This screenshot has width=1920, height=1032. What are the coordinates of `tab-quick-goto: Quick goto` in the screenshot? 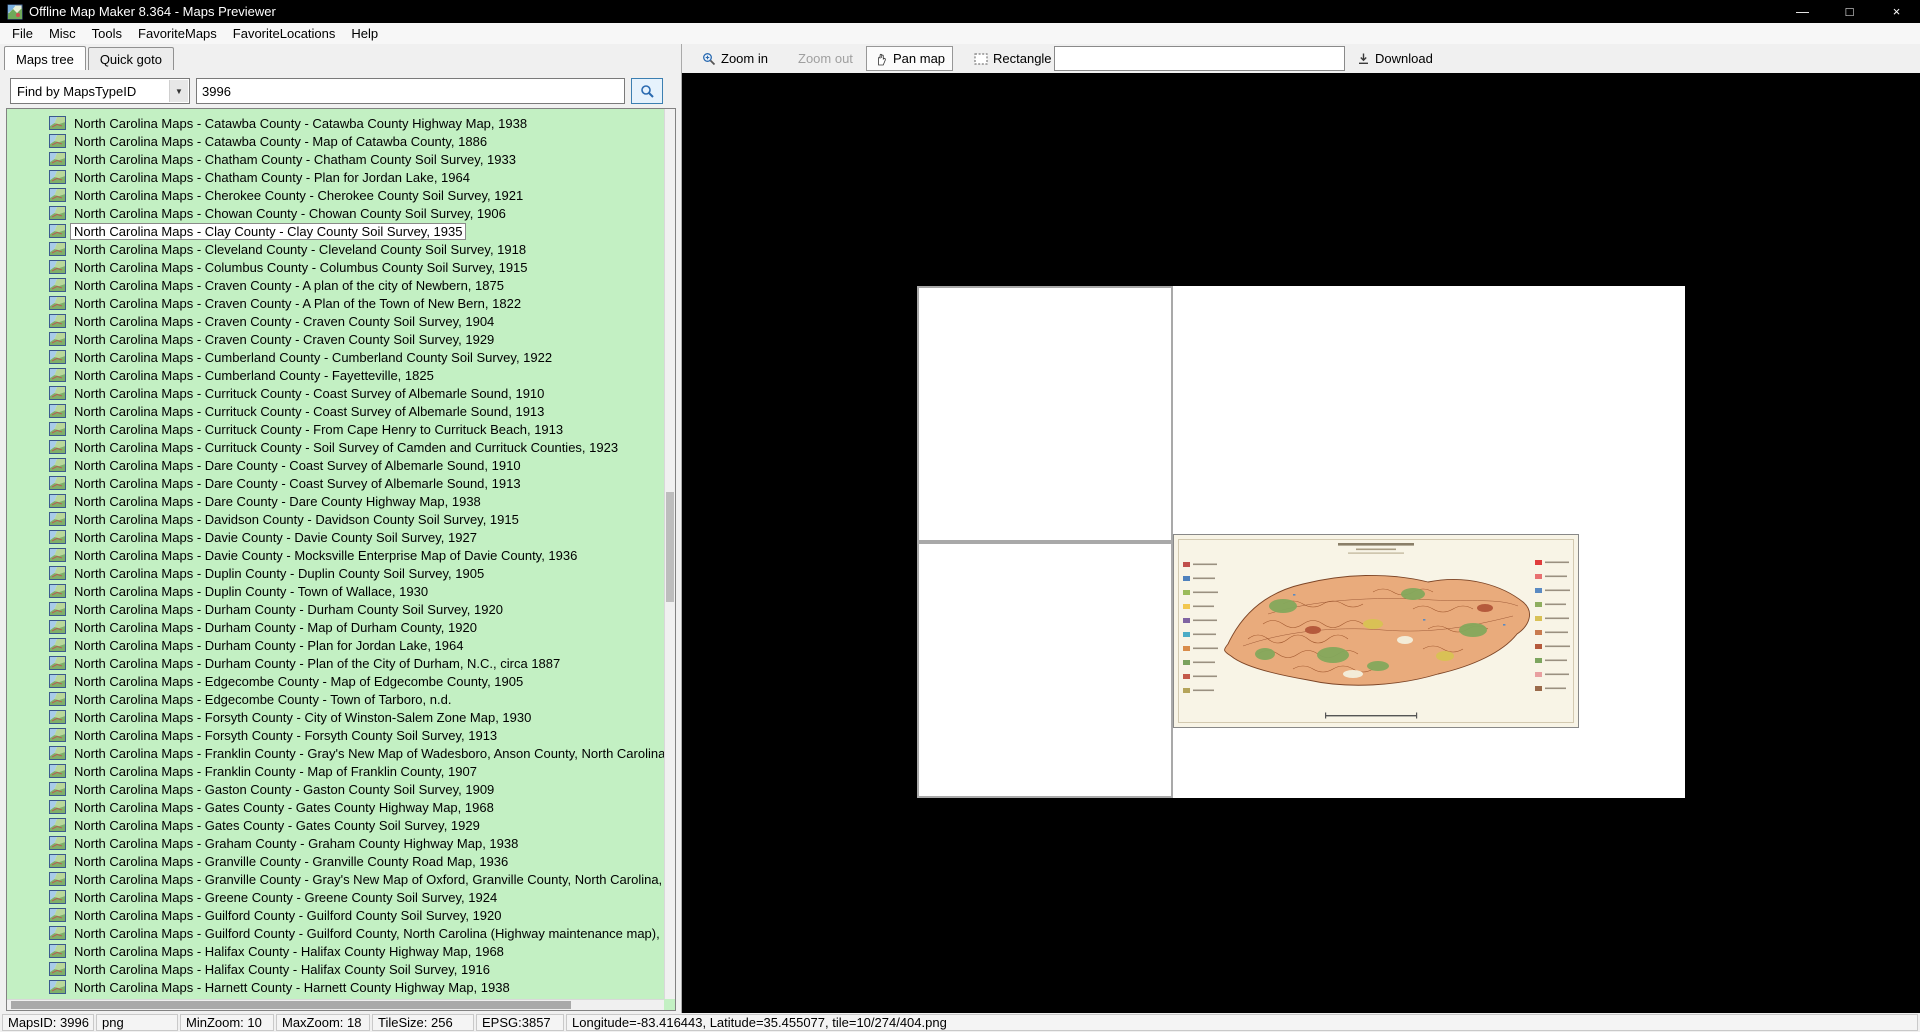 It's located at (130, 58).